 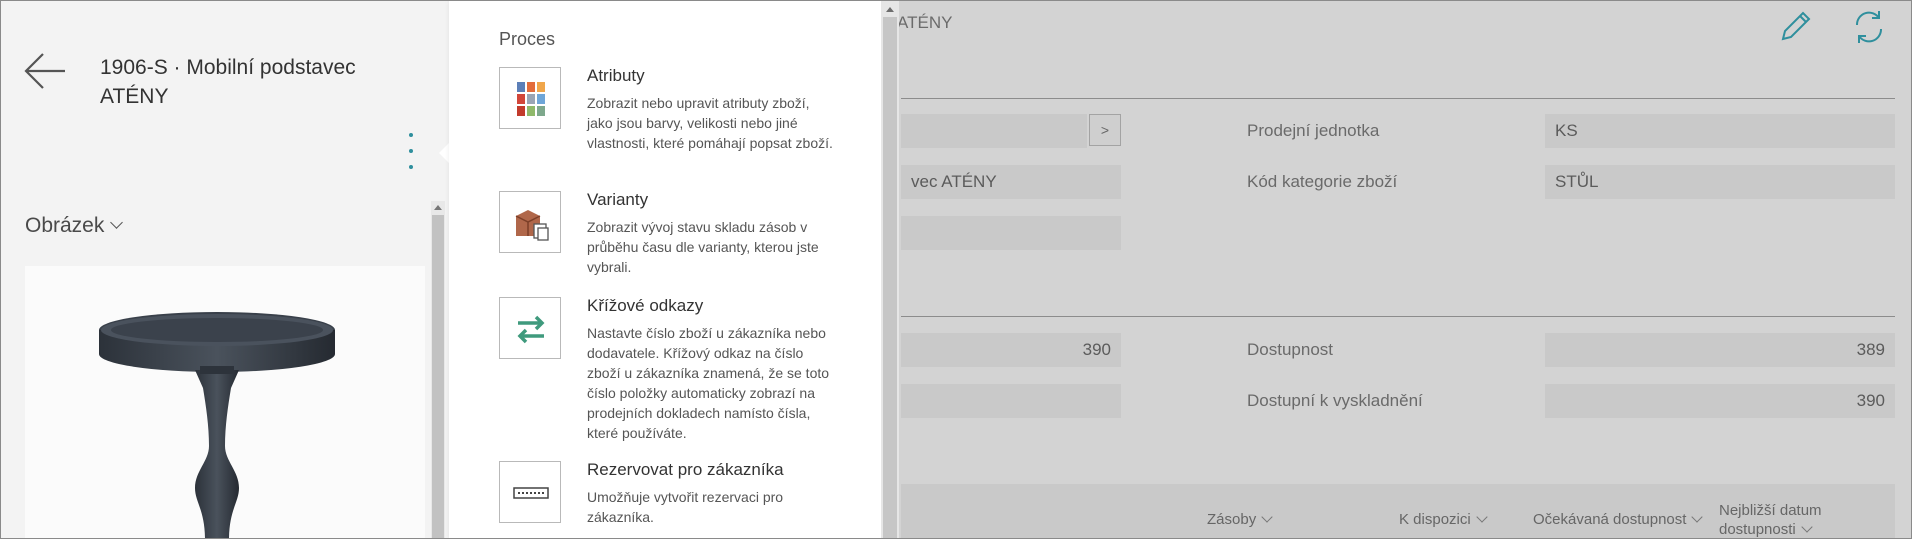 What do you see at coordinates (438, 369) in the screenshot?
I see `pane-scrollbar` at bounding box center [438, 369].